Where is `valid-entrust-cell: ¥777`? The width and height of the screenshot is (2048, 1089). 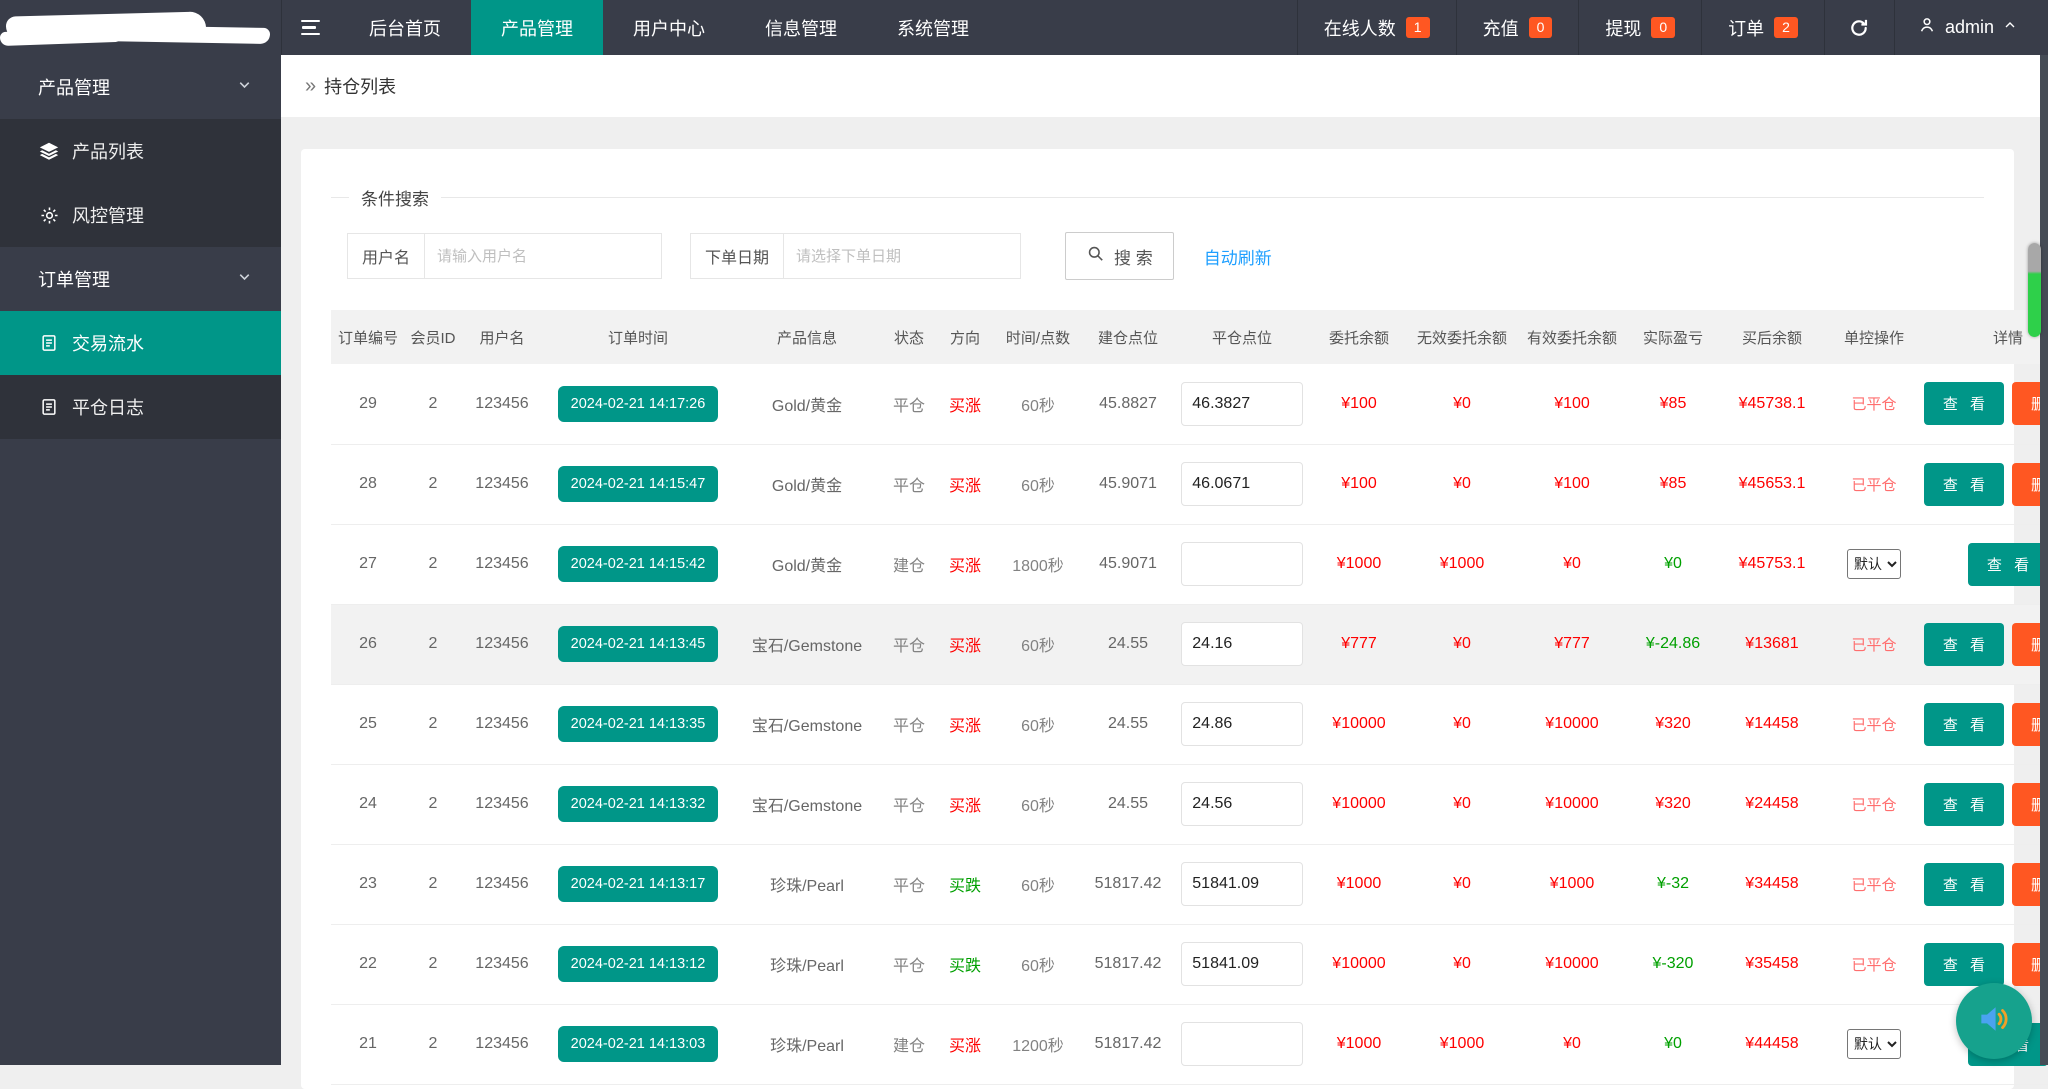
valid-entrust-cell: ¥777 is located at coordinates (1572, 644).